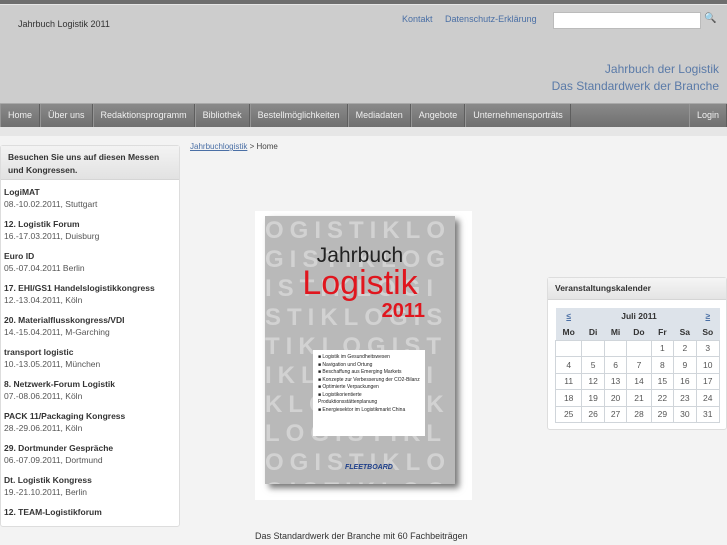 This screenshot has width=727, height=545. What do you see at coordinates (568, 365) in the screenshot?
I see `calendar-day: 4` at bounding box center [568, 365].